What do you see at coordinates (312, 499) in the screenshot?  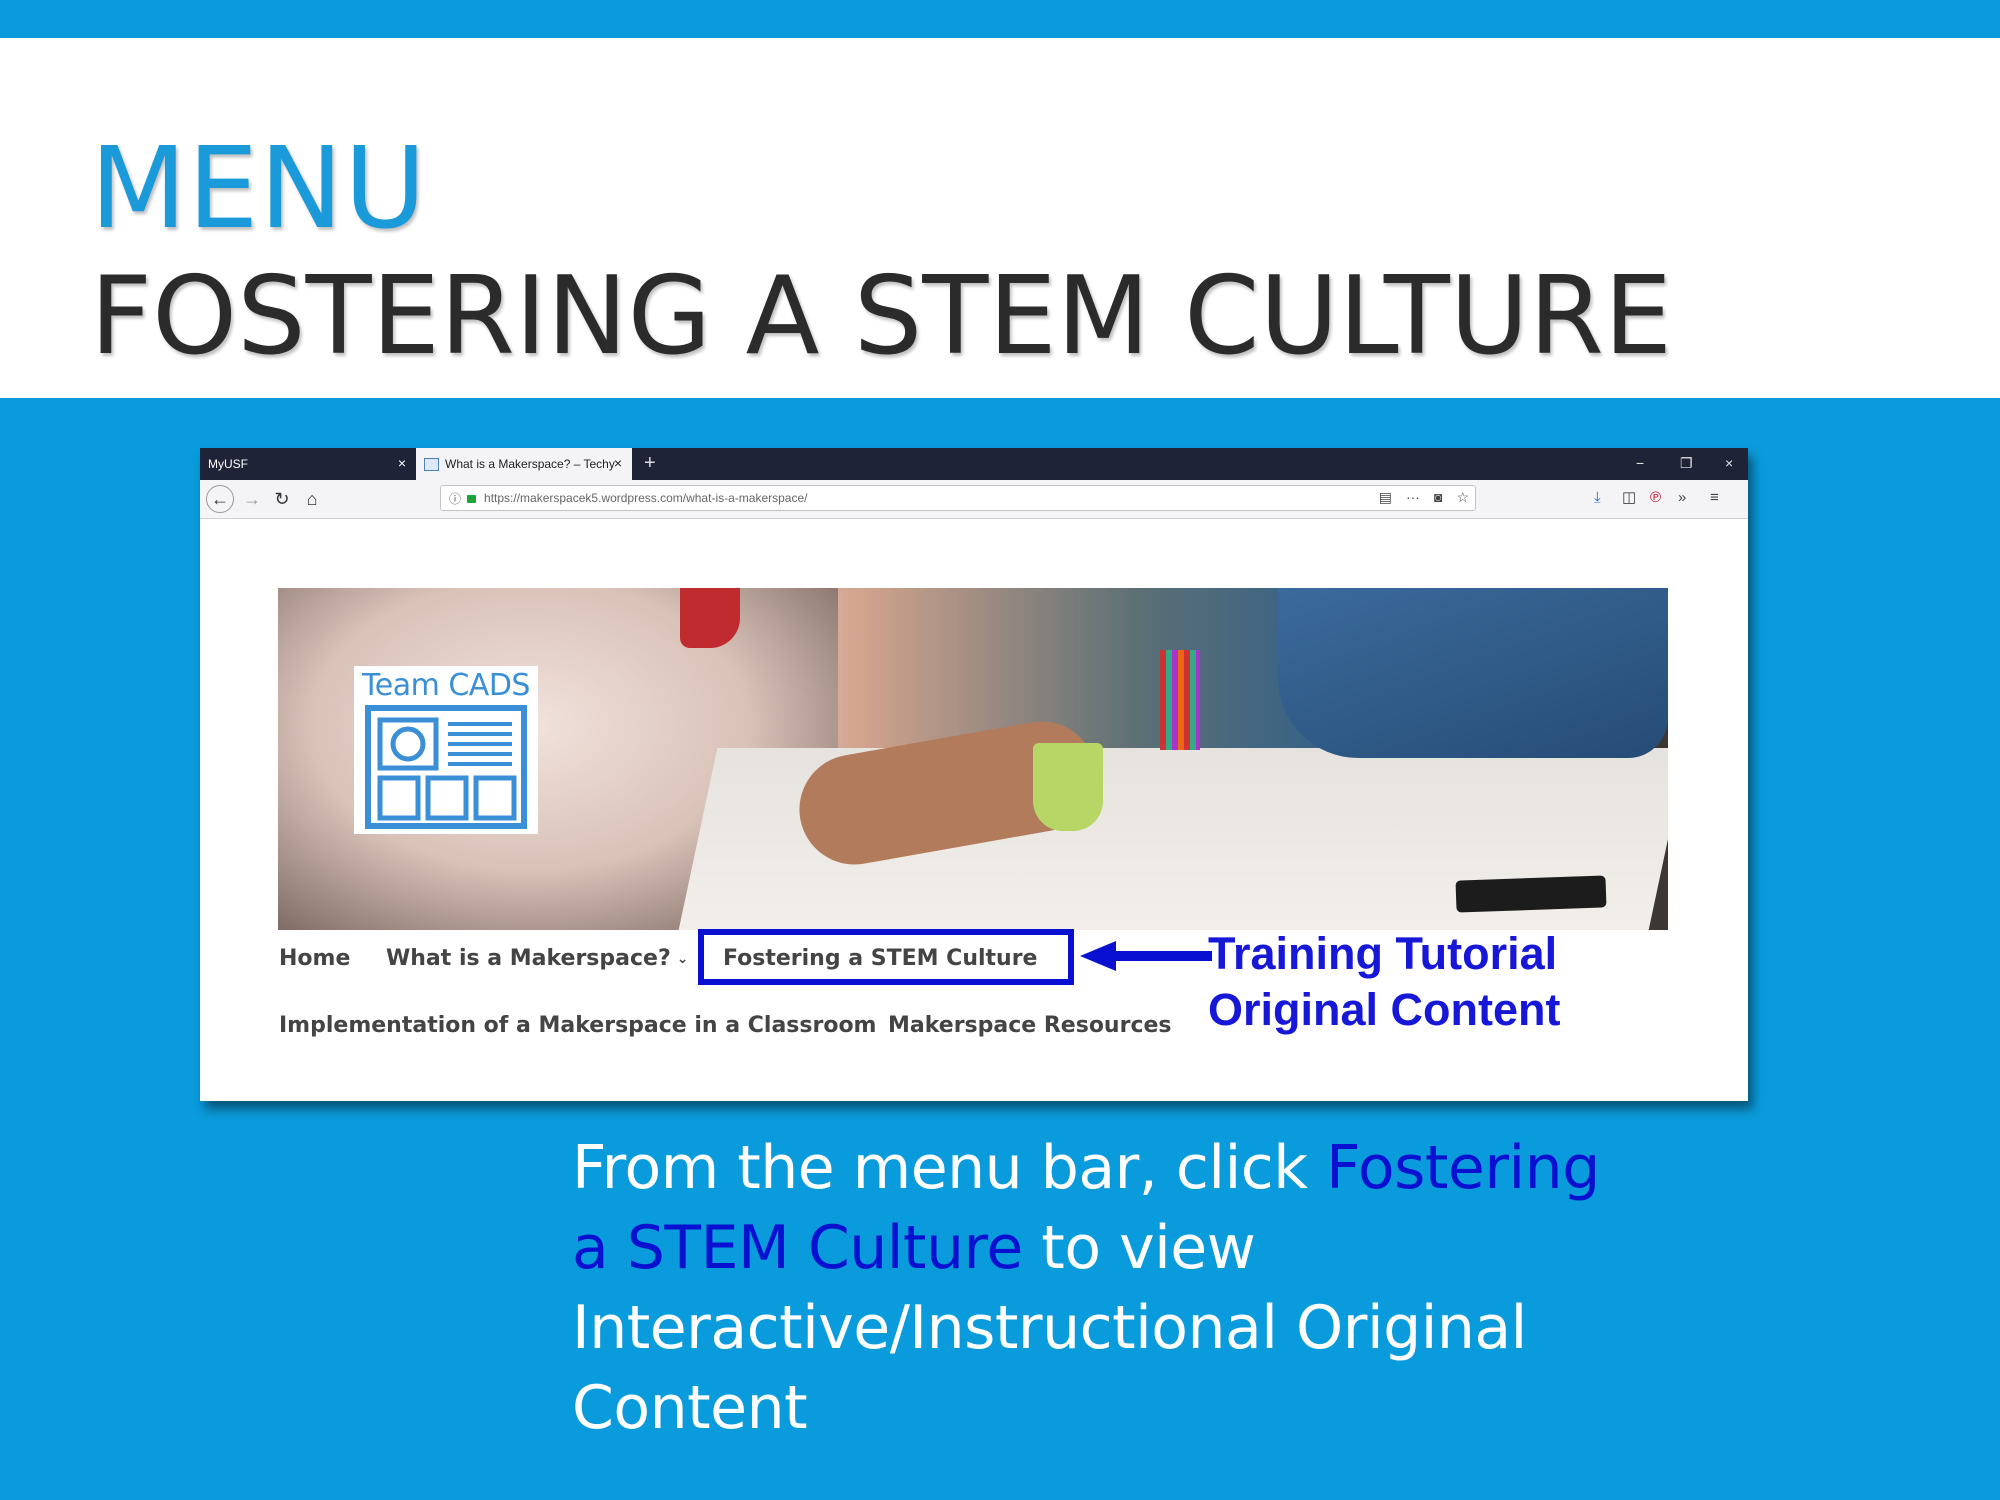 I see `home-icon: ⌂` at bounding box center [312, 499].